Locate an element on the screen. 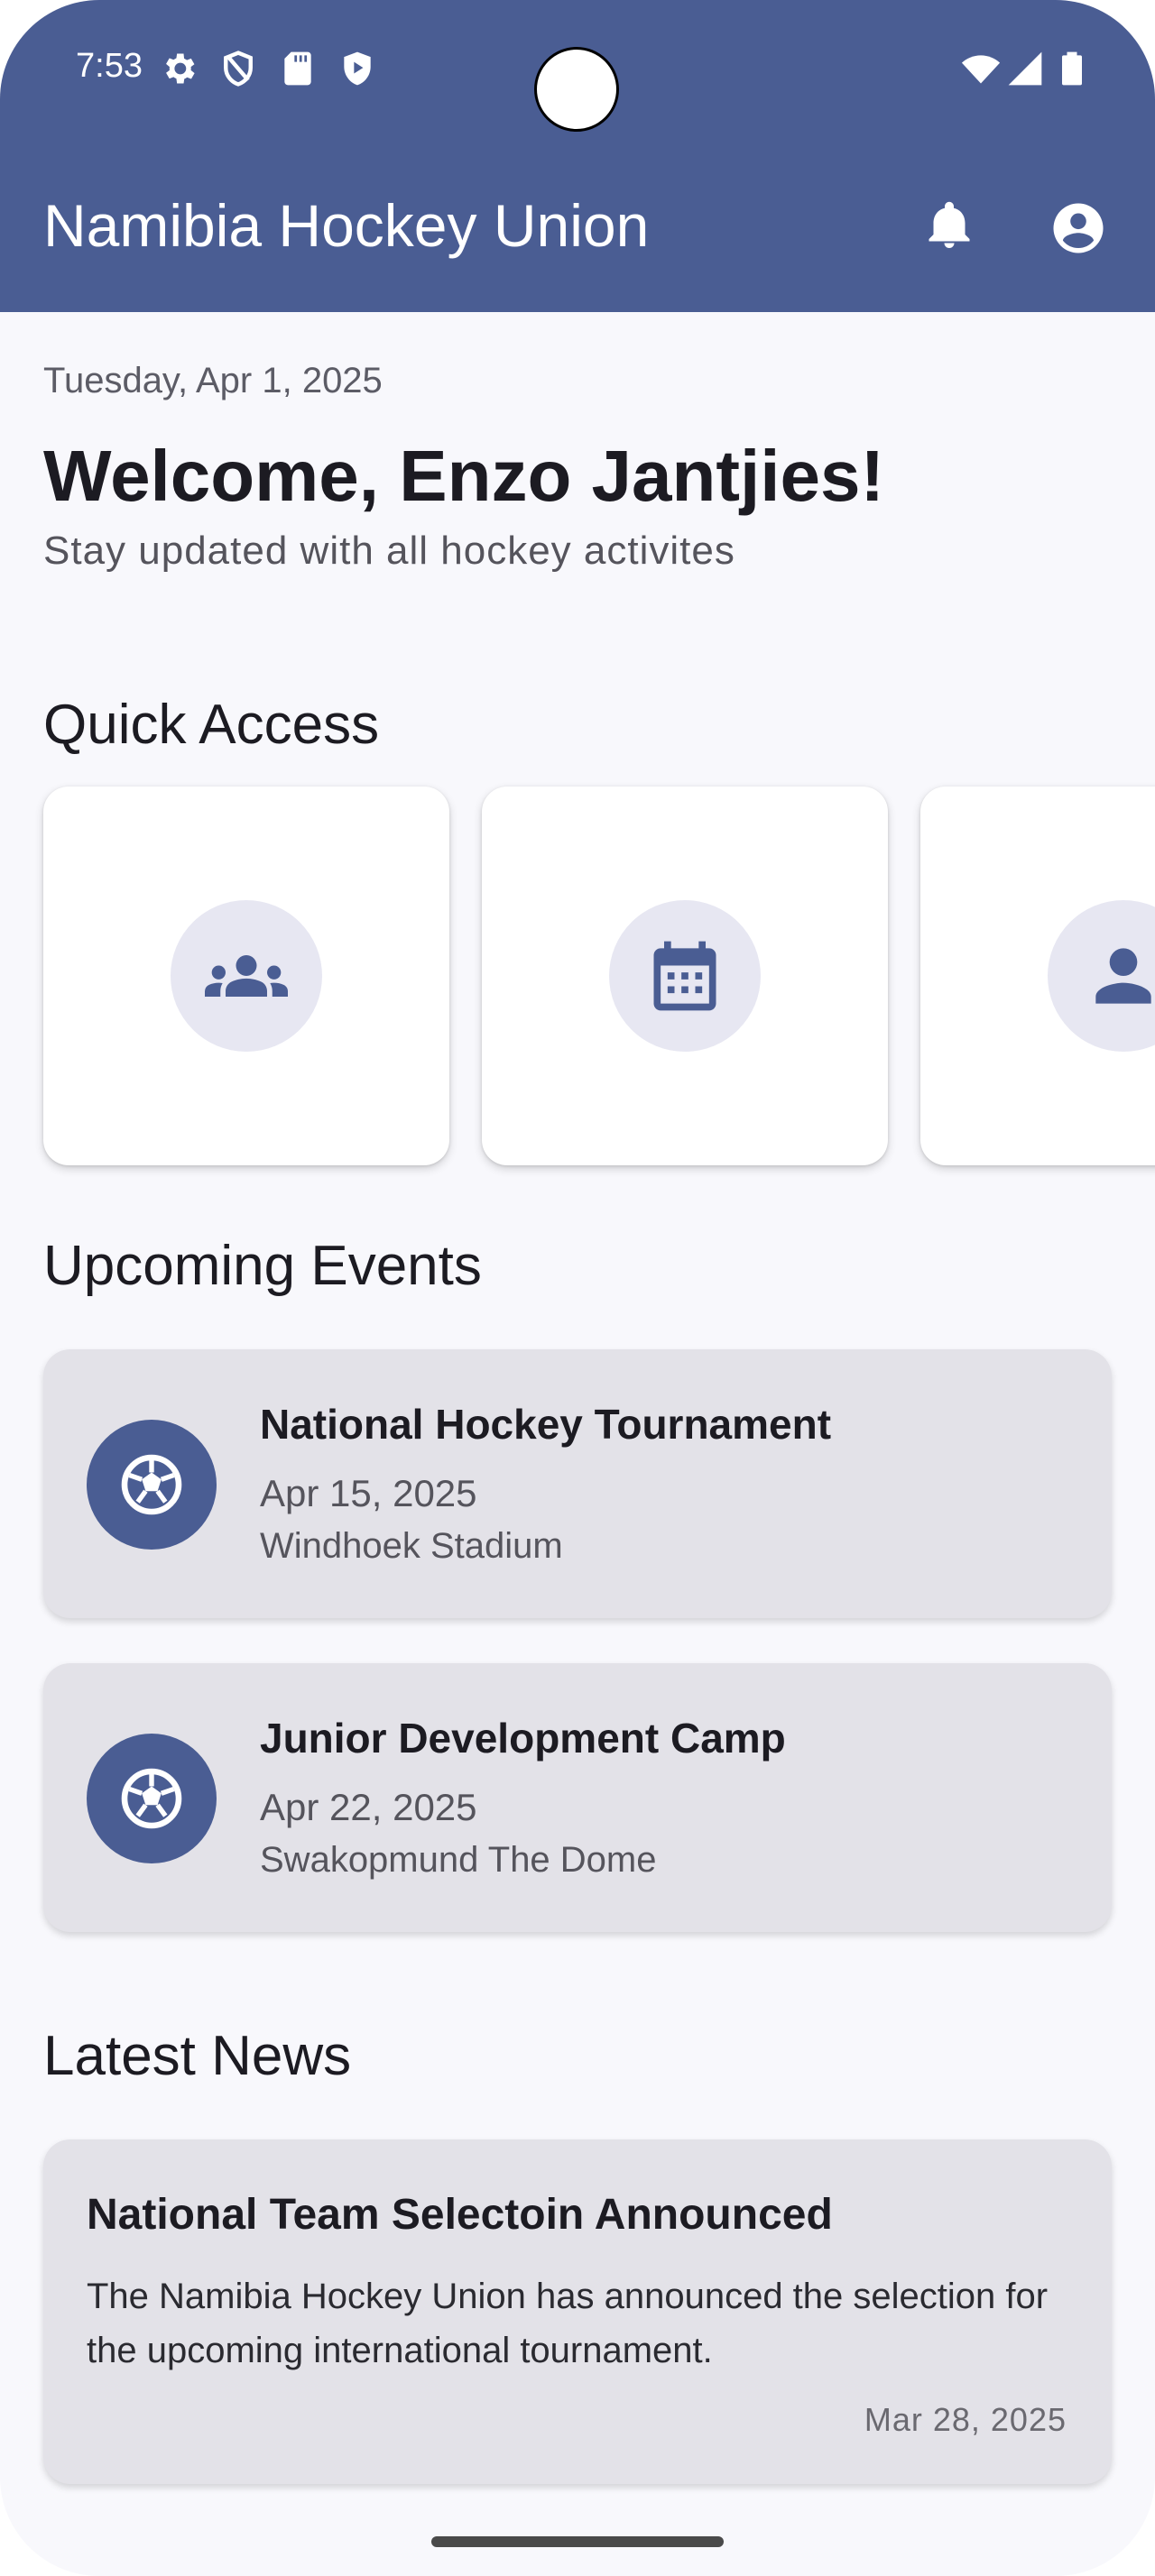  wifi-icon is located at coordinates (981, 69).